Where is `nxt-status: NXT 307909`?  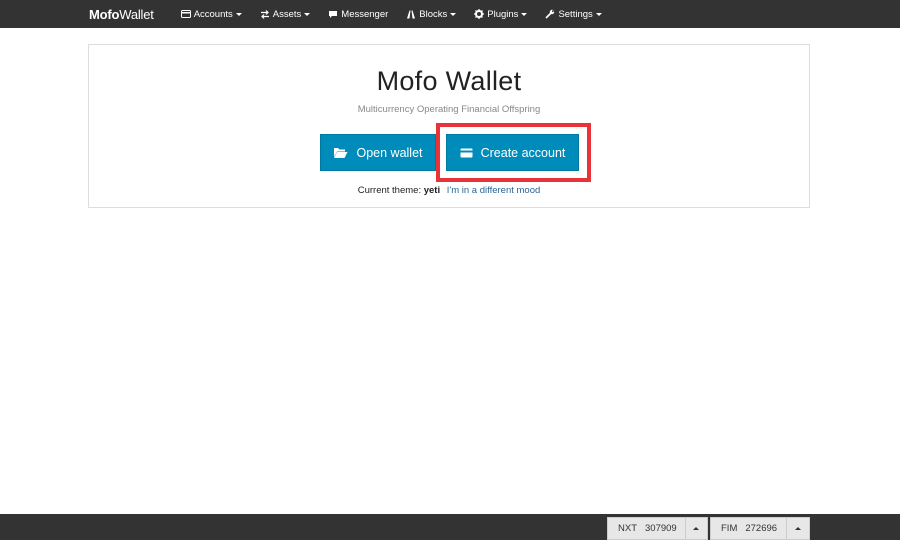 nxt-status: NXT 307909 is located at coordinates (657, 528).